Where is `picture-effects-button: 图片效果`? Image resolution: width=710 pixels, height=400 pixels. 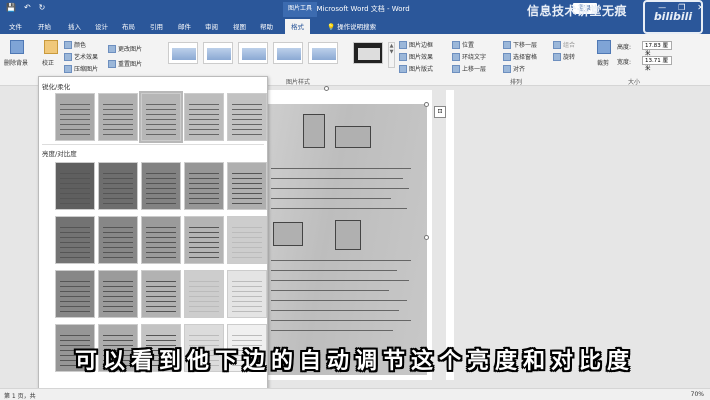
picture-effects-button: 图片效果 is located at coordinates (416, 56).